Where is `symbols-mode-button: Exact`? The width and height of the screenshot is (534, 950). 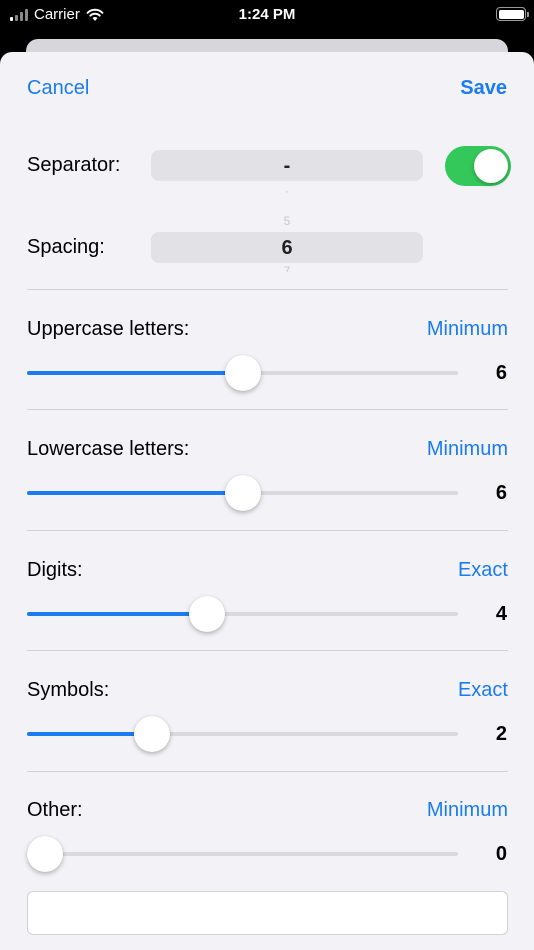
symbols-mode-button: Exact is located at coordinates (483, 690).